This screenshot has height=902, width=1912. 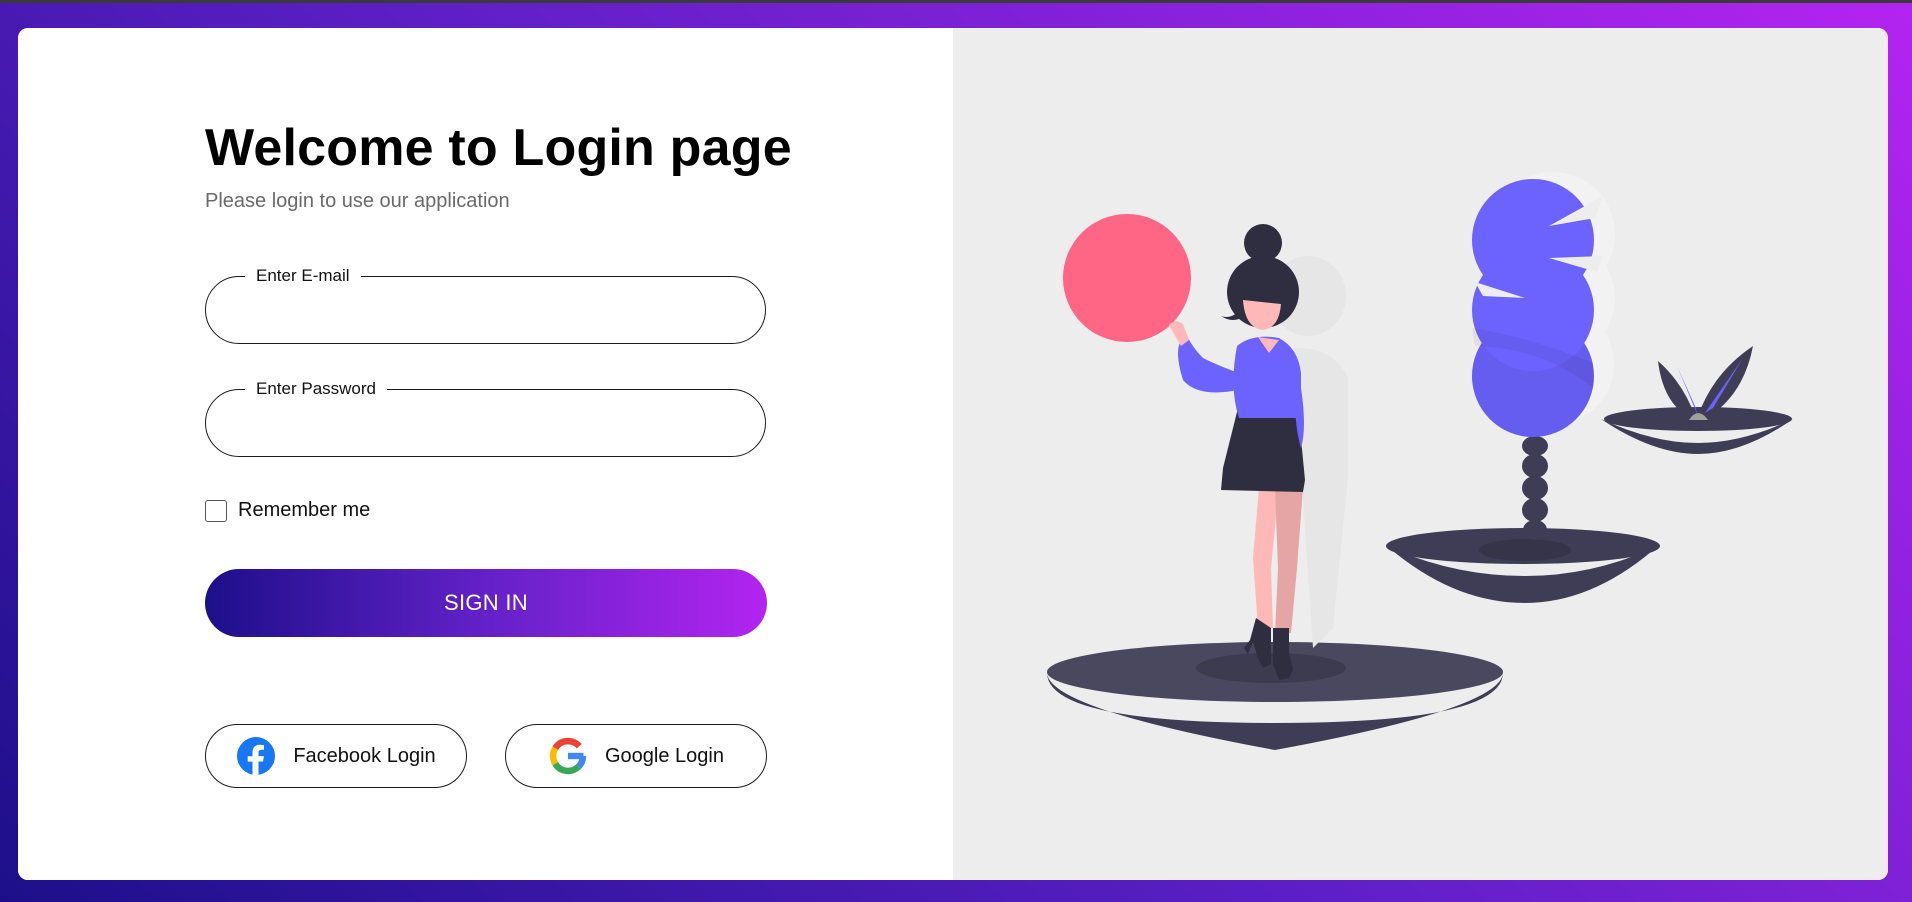 I want to click on google-login-label: Google Login, so click(x=664, y=755).